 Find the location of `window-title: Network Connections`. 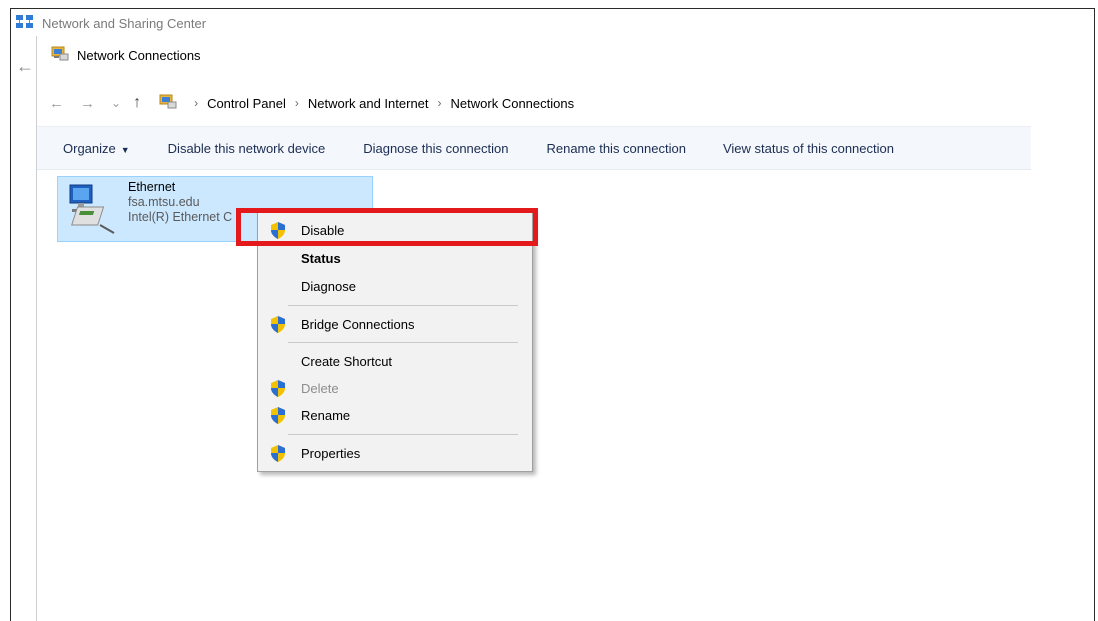

window-title: Network Connections is located at coordinates (126, 55).